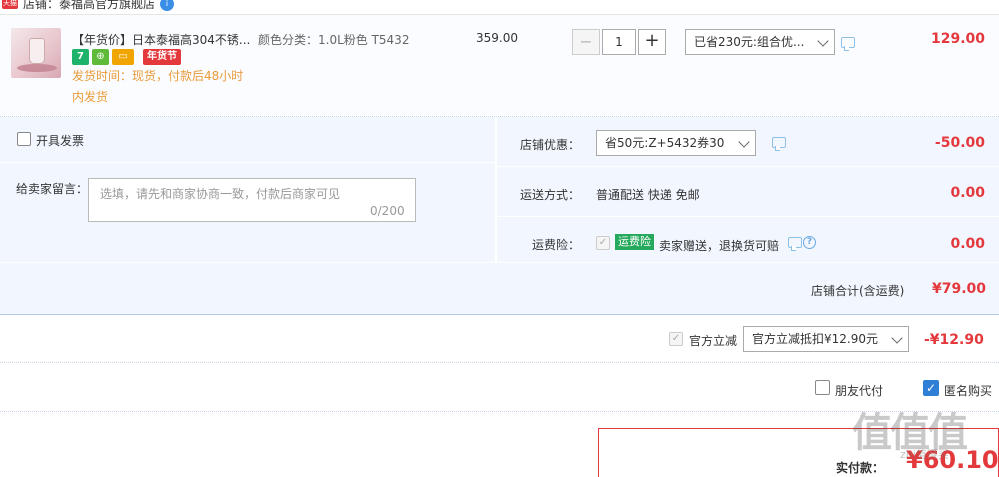 This screenshot has height=477, width=999. Describe the element at coordinates (957, 39) in the screenshot. I see `item-total: 129.00` at that location.